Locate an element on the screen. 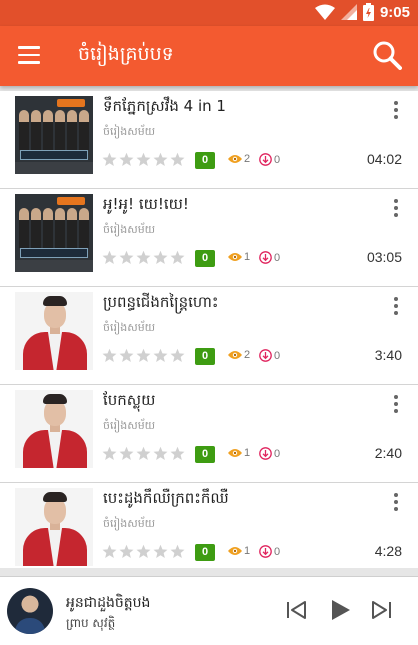  wifi-icon is located at coordinates (324, 12).